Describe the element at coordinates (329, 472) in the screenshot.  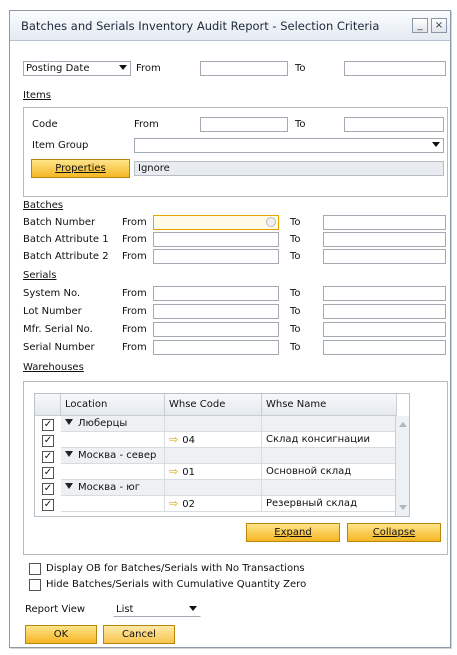
I see `name-cell: Основной склад` at that location.